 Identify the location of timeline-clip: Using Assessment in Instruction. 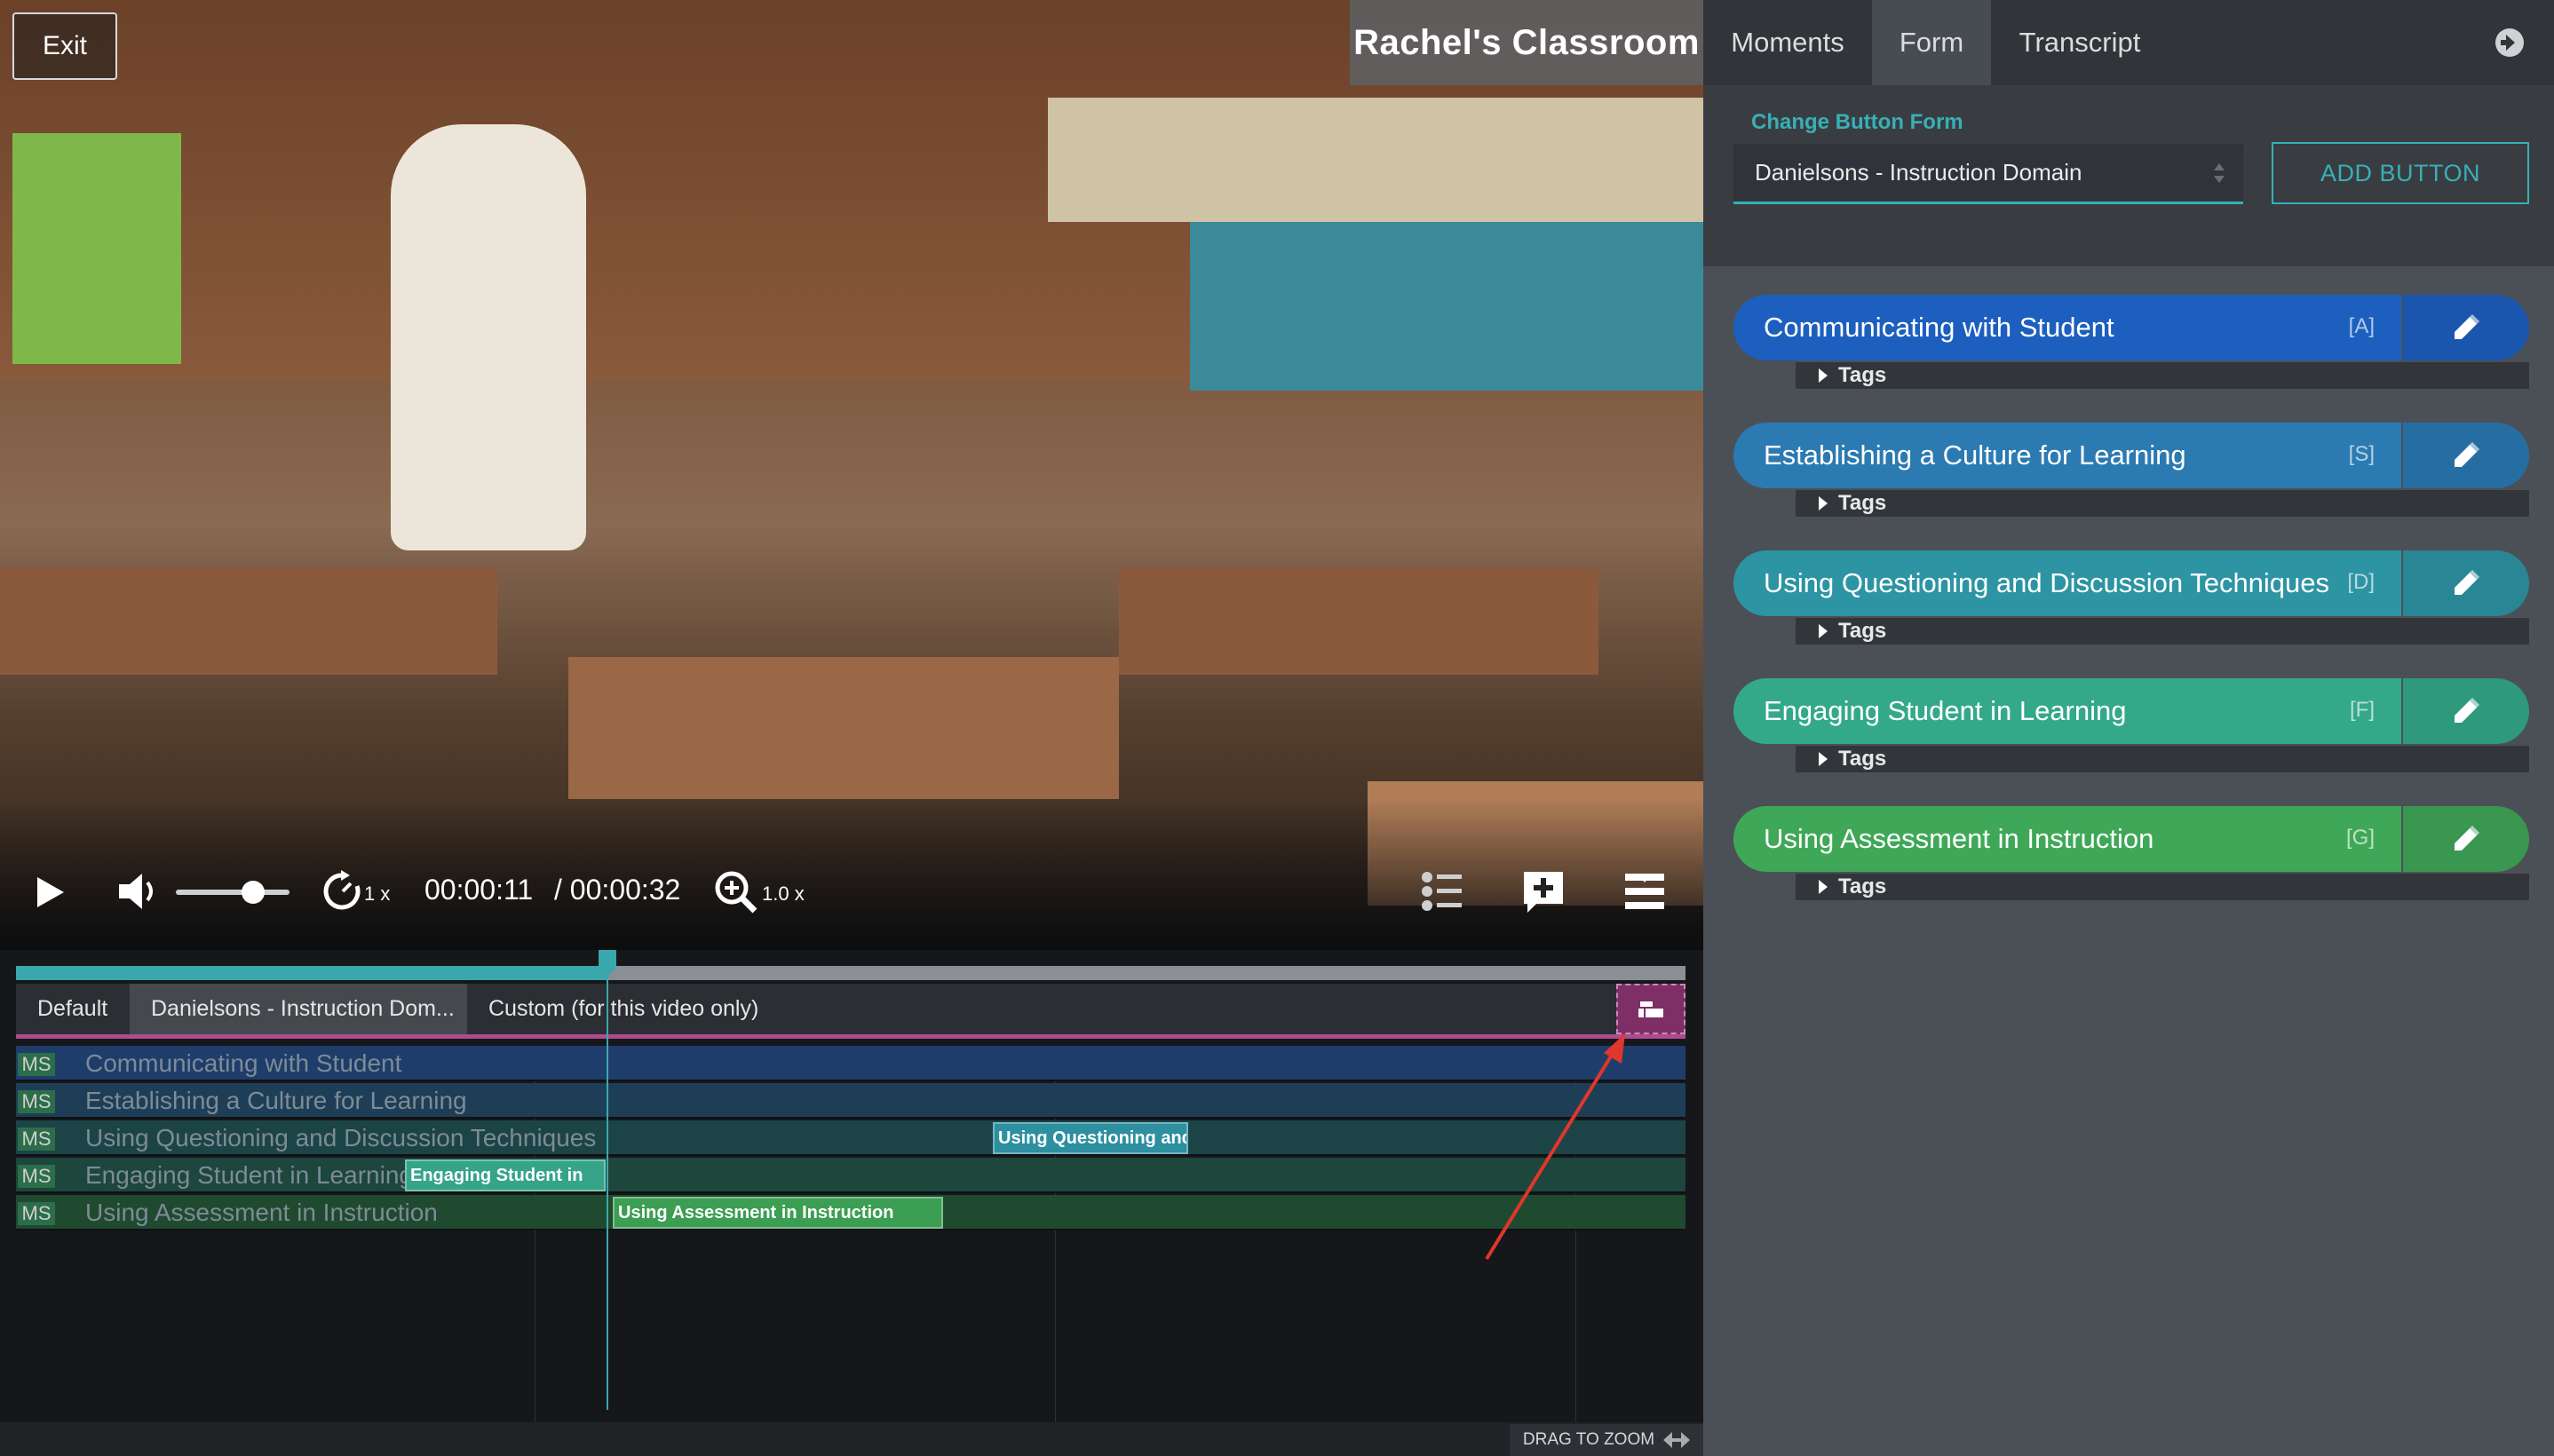
(778, 1213).